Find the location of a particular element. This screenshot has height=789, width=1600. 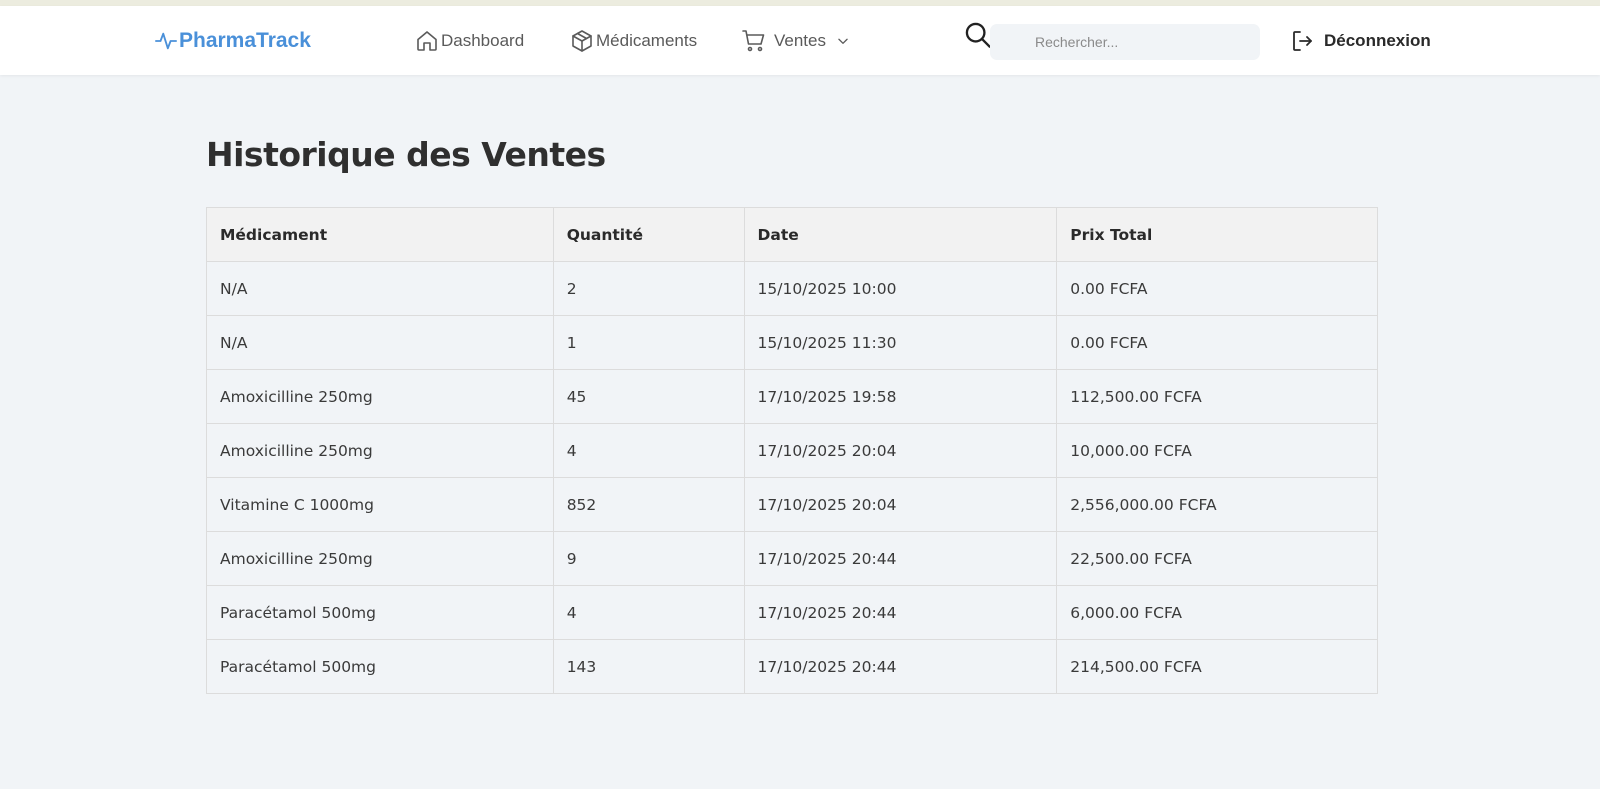

brand-logo: PharmaTrack is located at coordinates (233, 41).